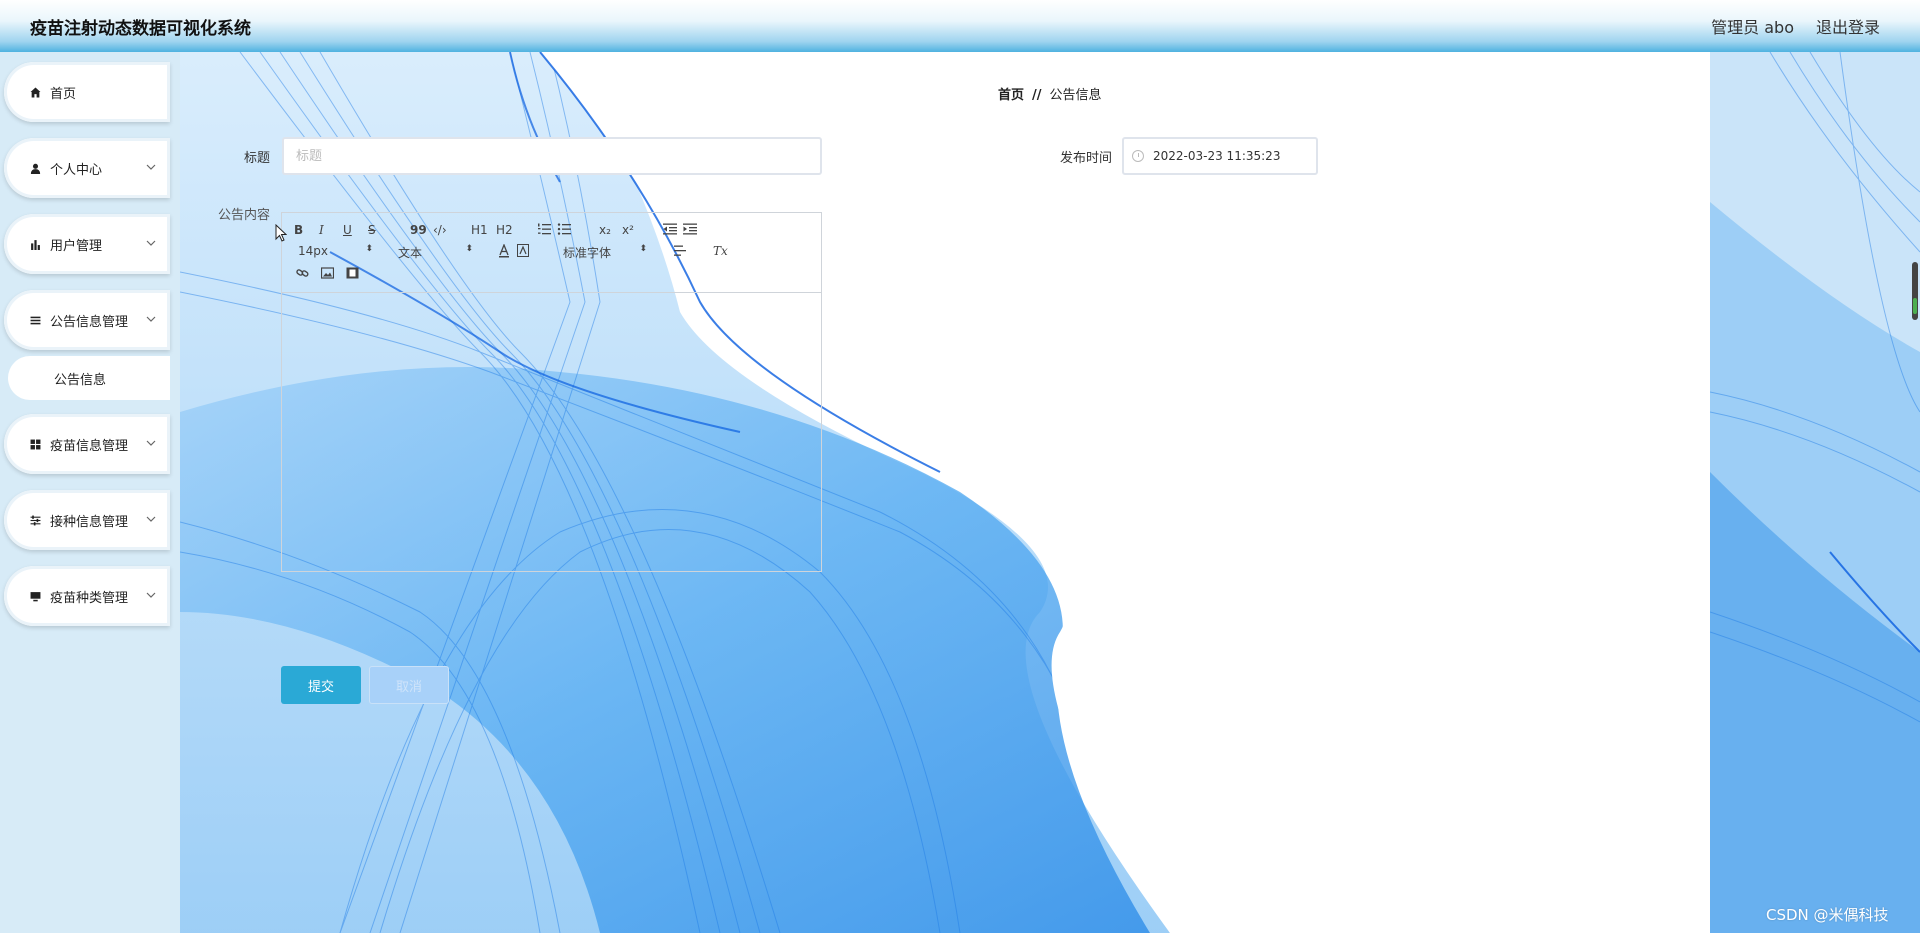 This screenshot has width=1920, height=933. What do you see at coordinates (960, 26) in the screenshot?
I see `top-bar: 疫苗注射动态数据可视化系统 管理员 abo 退出登录` at bounding box center [960, 26].